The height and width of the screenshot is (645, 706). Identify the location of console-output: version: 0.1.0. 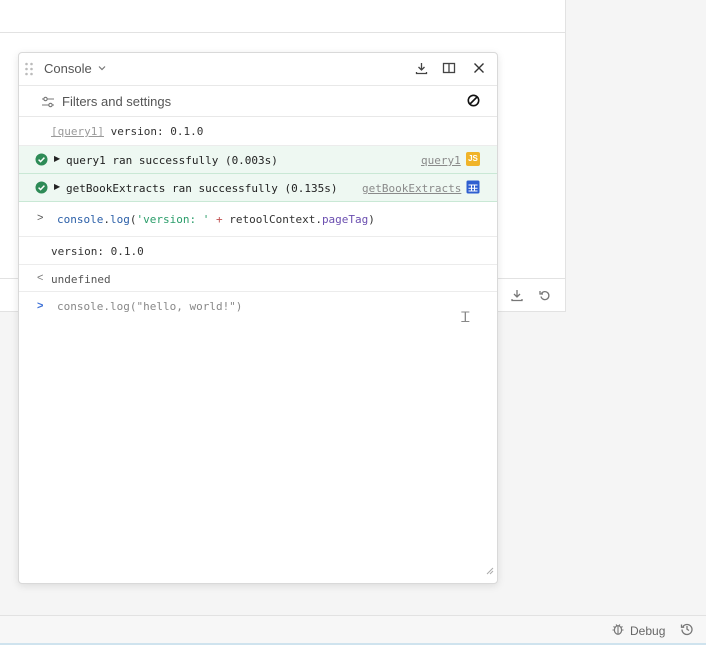
(258, 251).